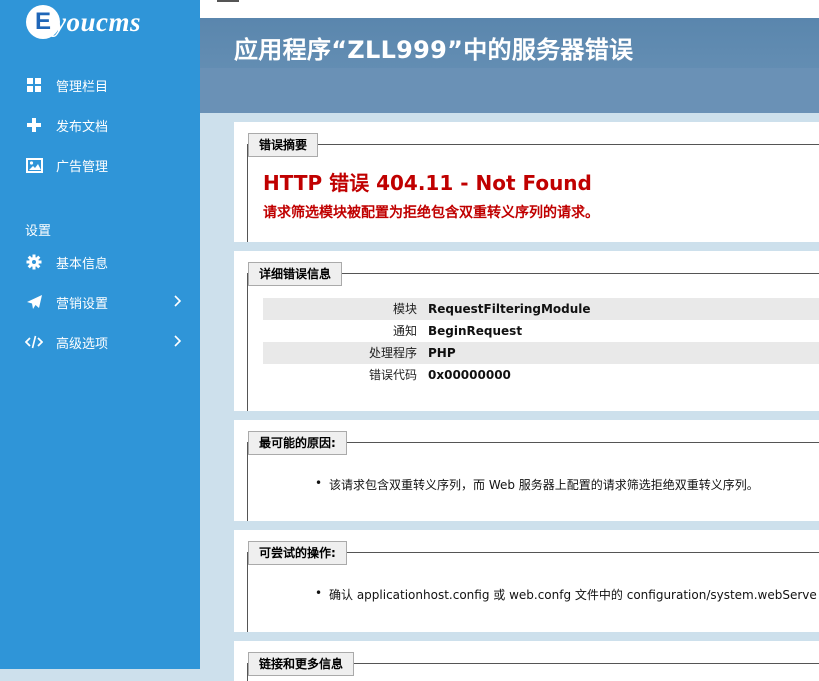  Describe the element at coordinates (404, 331) in the screenshot. I see `detail-key: 通知` at that location.